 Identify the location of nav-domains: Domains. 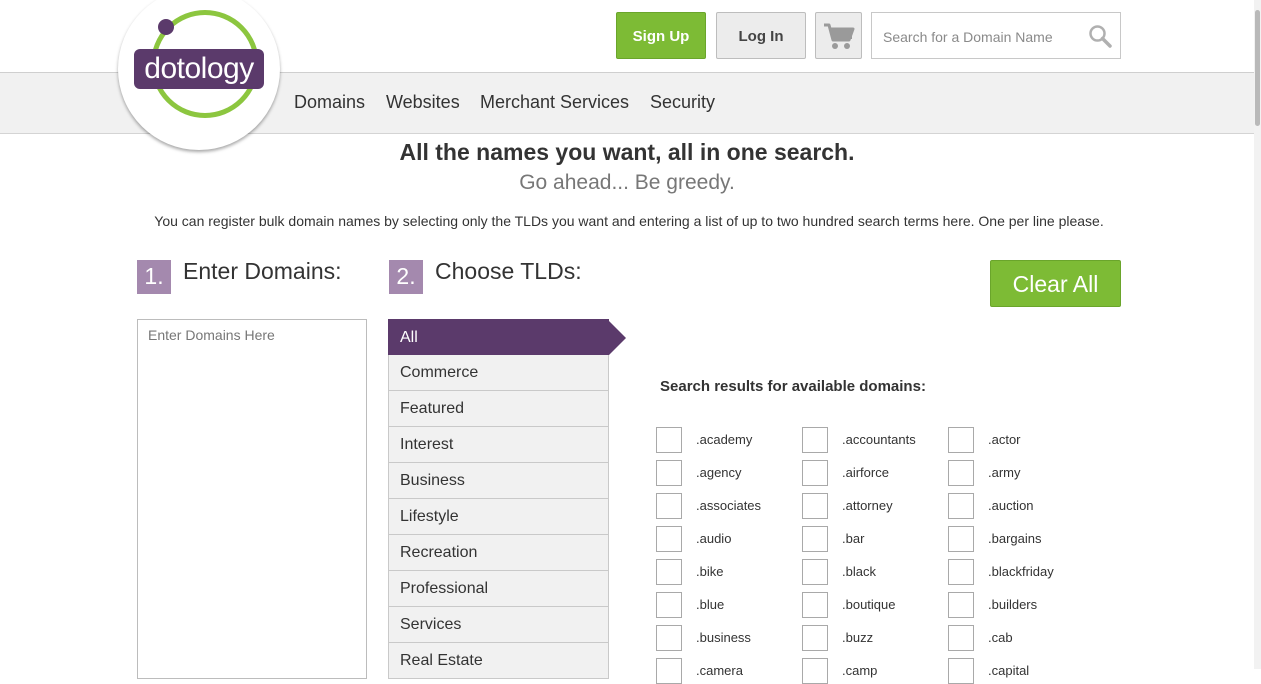
(329, 102).